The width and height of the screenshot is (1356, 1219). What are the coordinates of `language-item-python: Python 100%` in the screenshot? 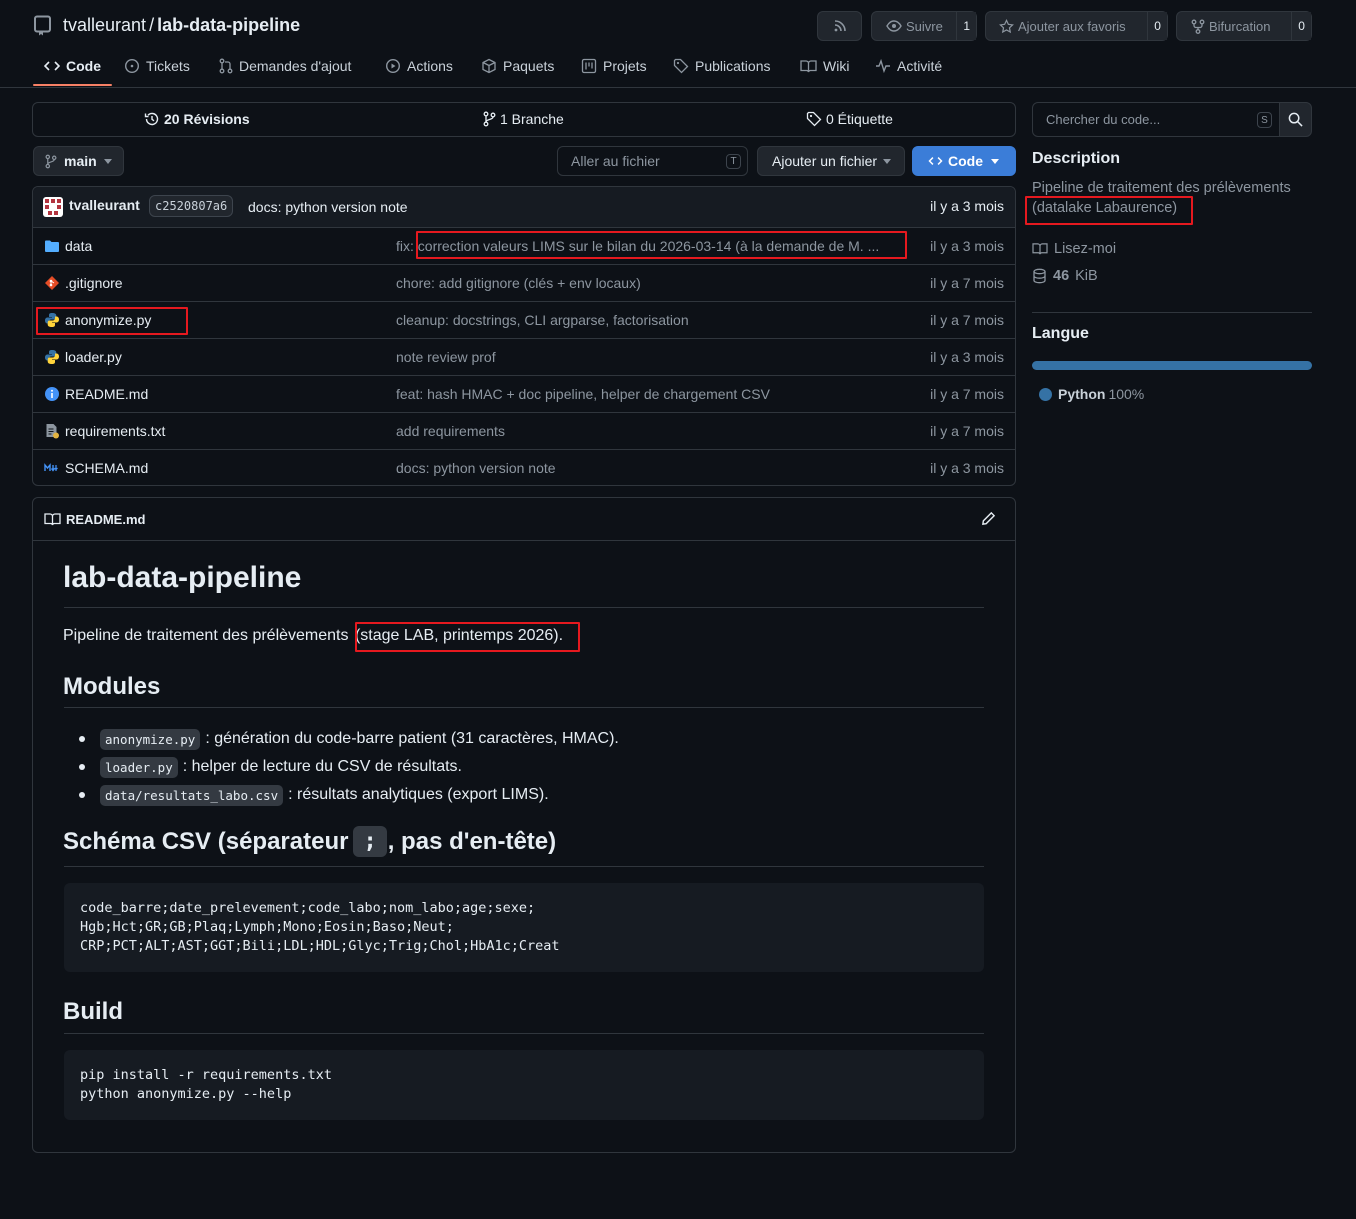 It's located at (1091, 394).